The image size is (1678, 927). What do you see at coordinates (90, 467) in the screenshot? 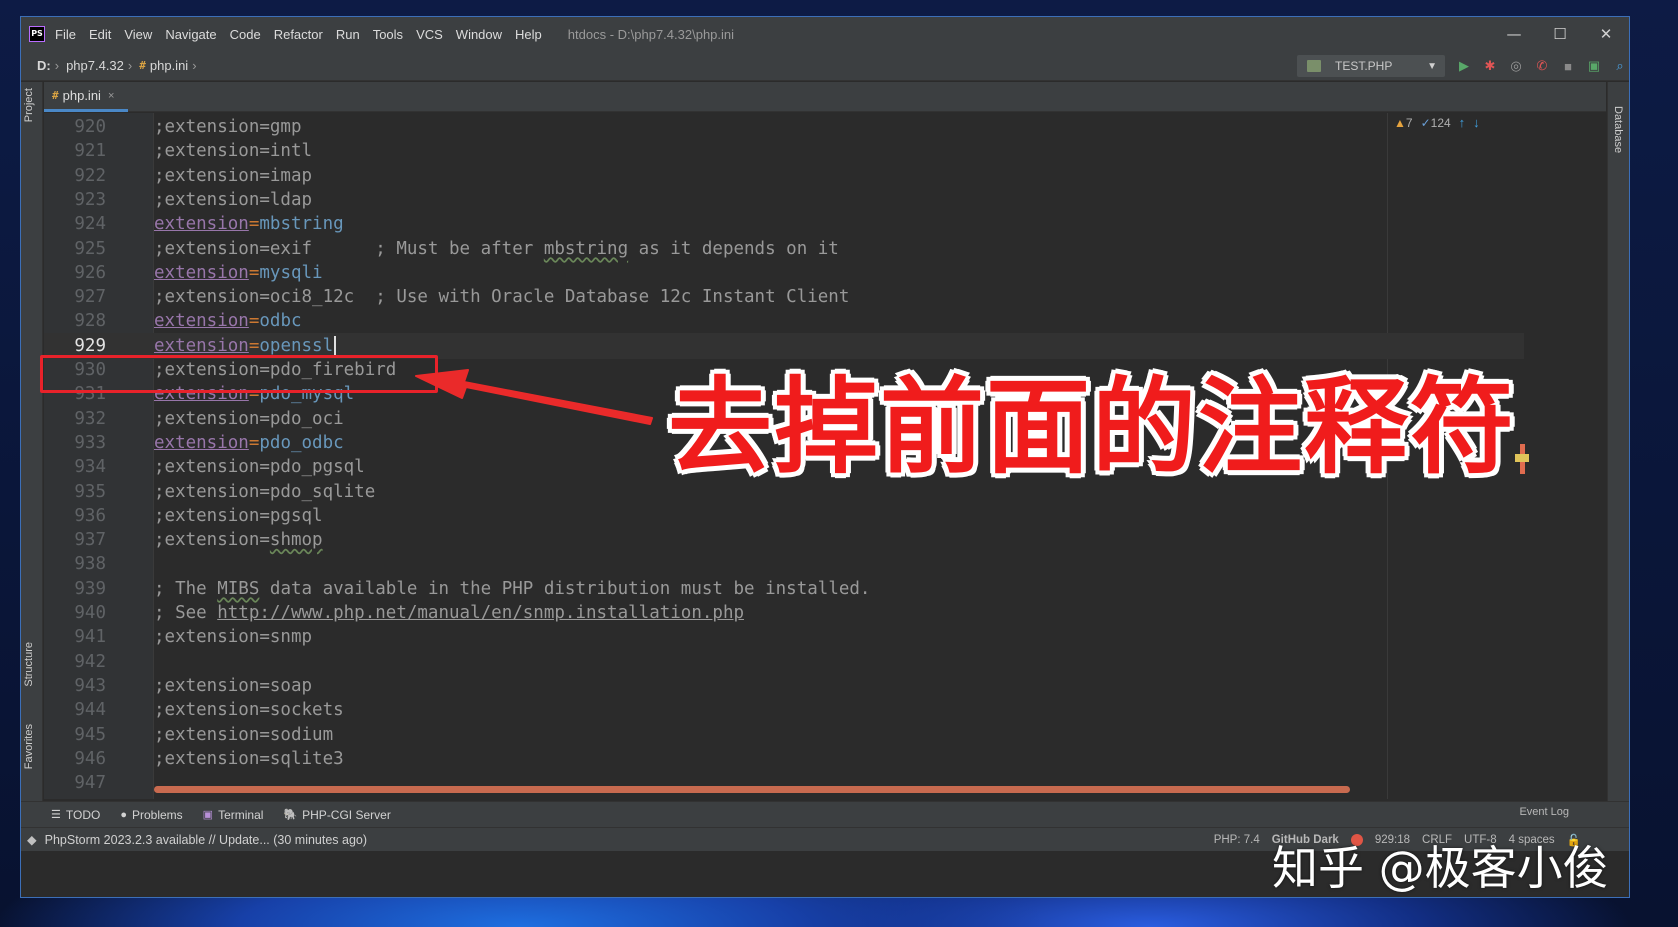
I see `line-number: 934` at bounding box center [90, 467].